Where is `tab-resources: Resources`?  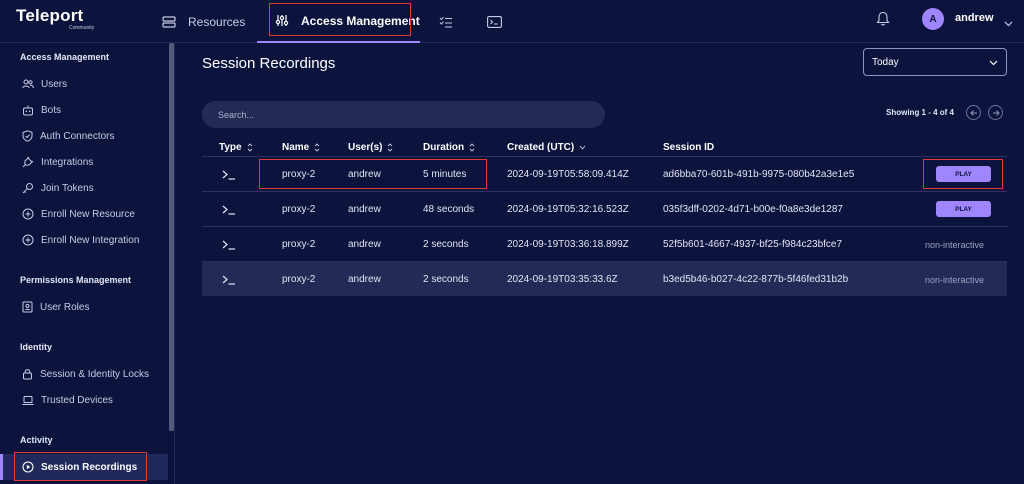 tab-resources: Resources is located at coordinates (203, 21).